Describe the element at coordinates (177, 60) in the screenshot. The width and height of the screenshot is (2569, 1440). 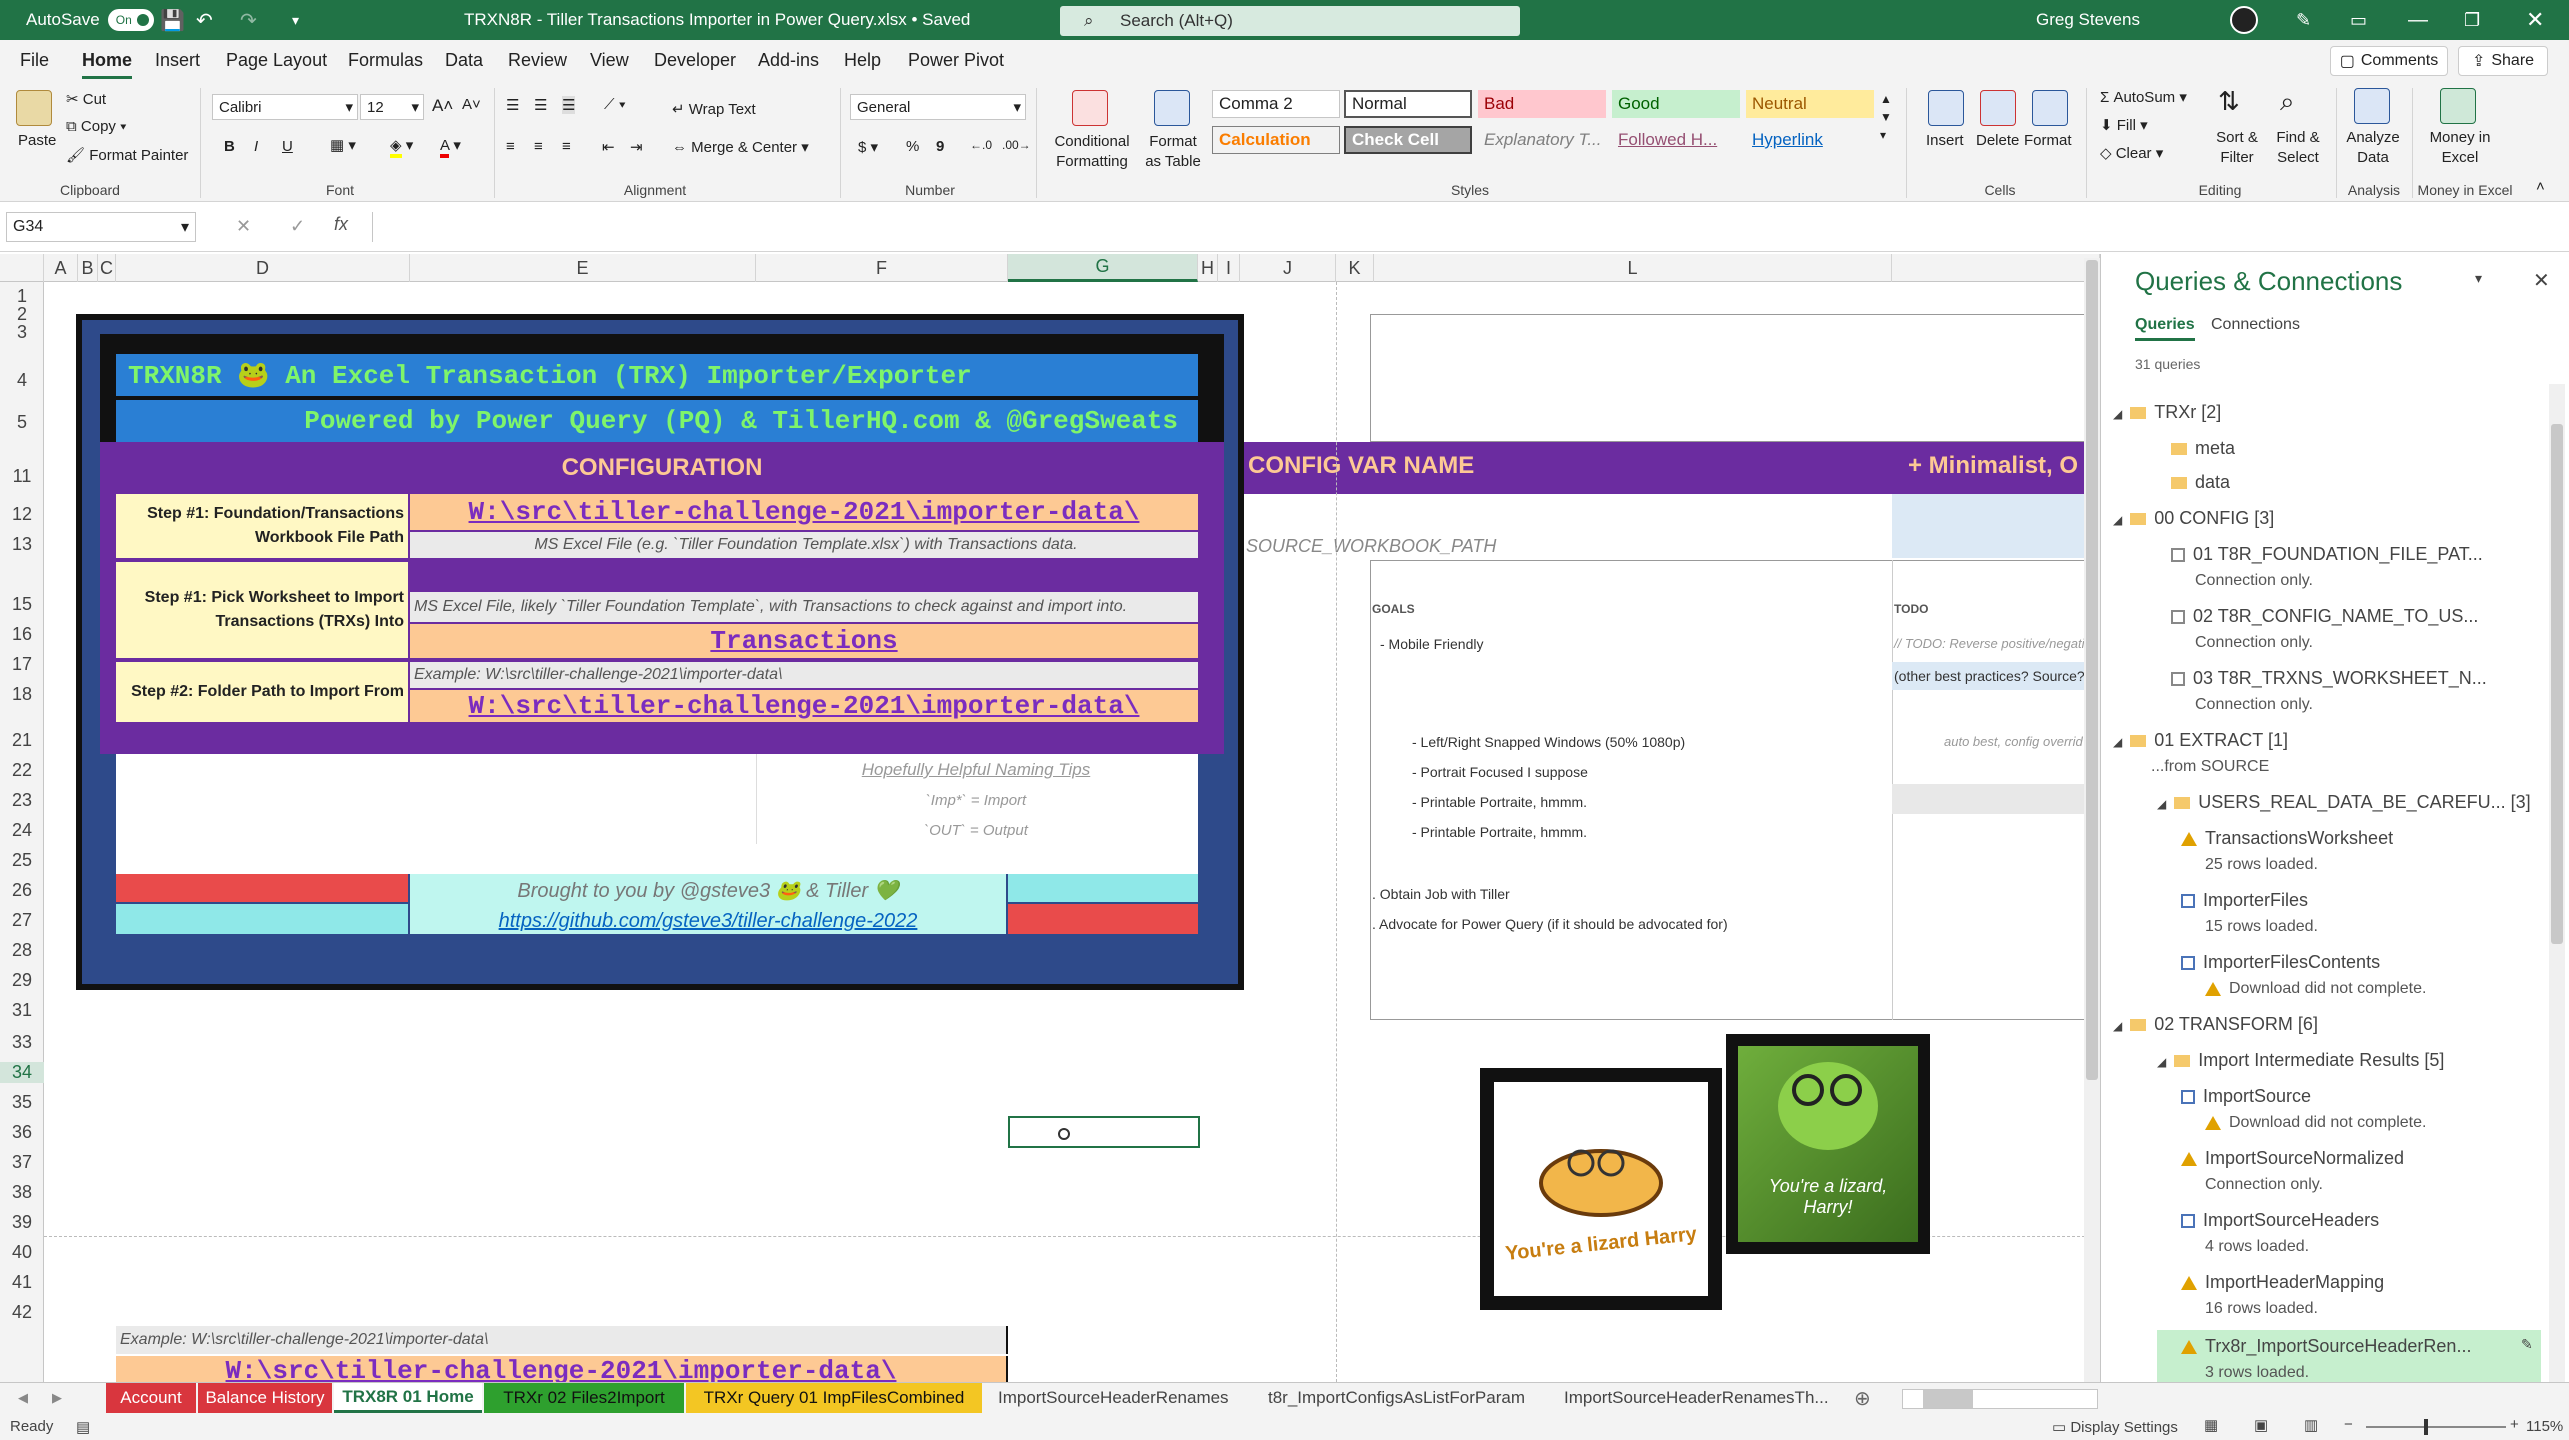
I see `tab-insert: Insert` at that location.